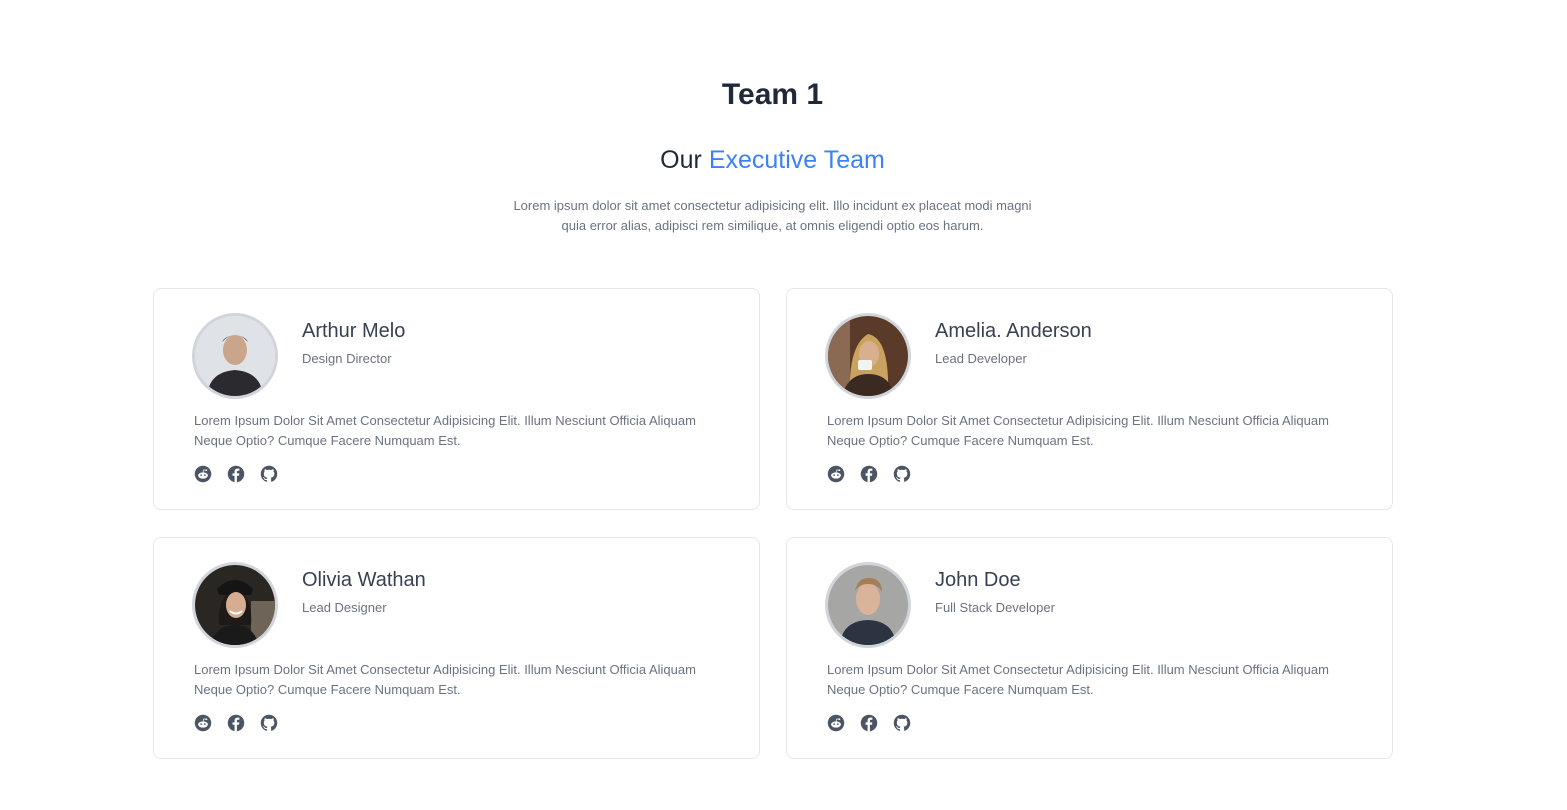 The height and width of the screenshot is (810, 1567). Describe the element at coordinates (681, 160) in the screenshot. I see `section-heading-prefix: Our` at that location.